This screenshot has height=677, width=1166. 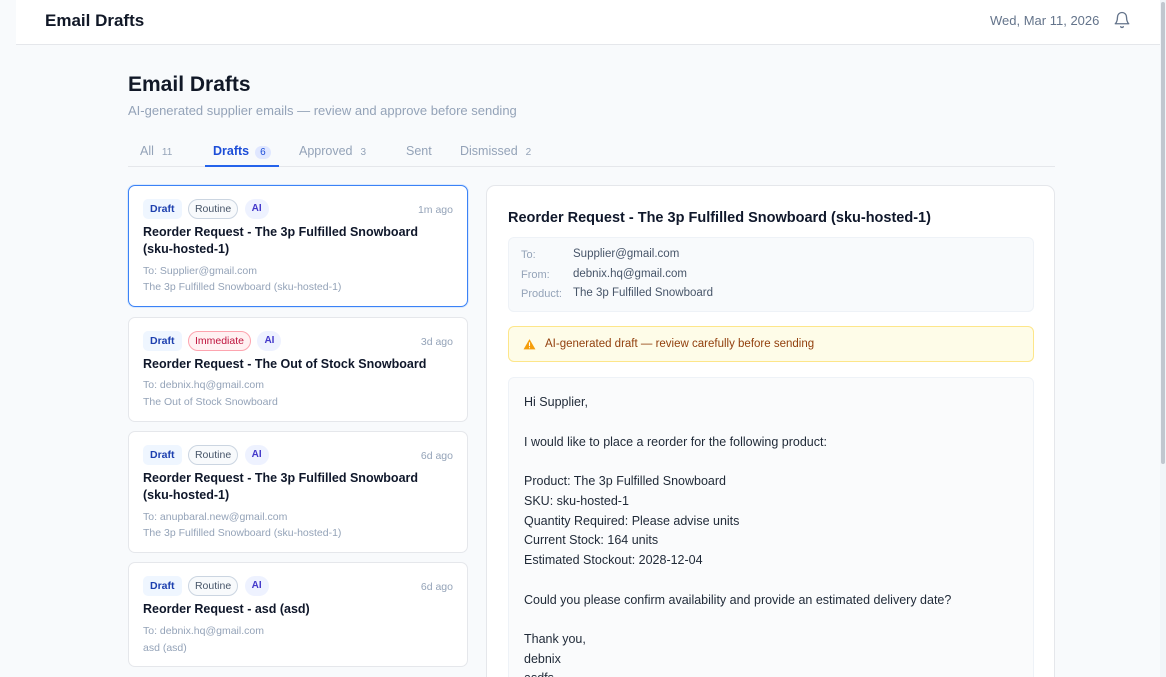 What do you see at coordinates (632, 521) in the screenshot?
I see `body-quantity: Quantity Required: Please advise units` at bounding box center [632, 521].